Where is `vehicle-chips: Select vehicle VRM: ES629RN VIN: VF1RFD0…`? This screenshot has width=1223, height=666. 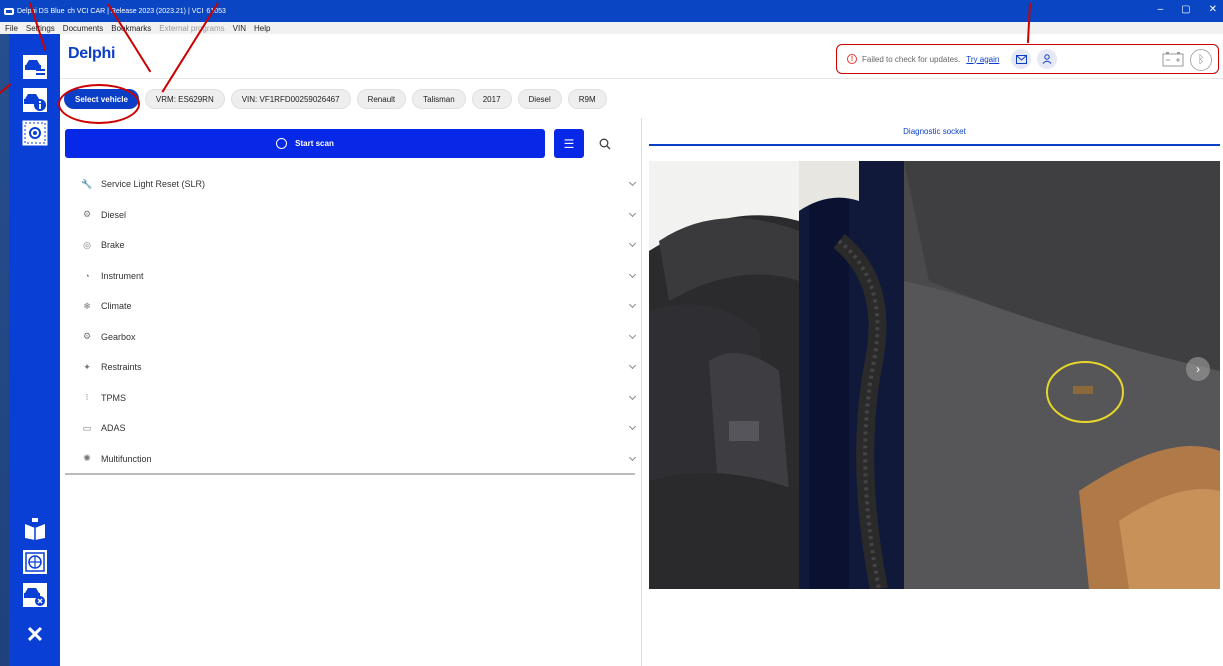 vehicle-chips: Select vehicle VRM: ES629RN VIN: VF1RFD0… is located at coordinates (335, 99).